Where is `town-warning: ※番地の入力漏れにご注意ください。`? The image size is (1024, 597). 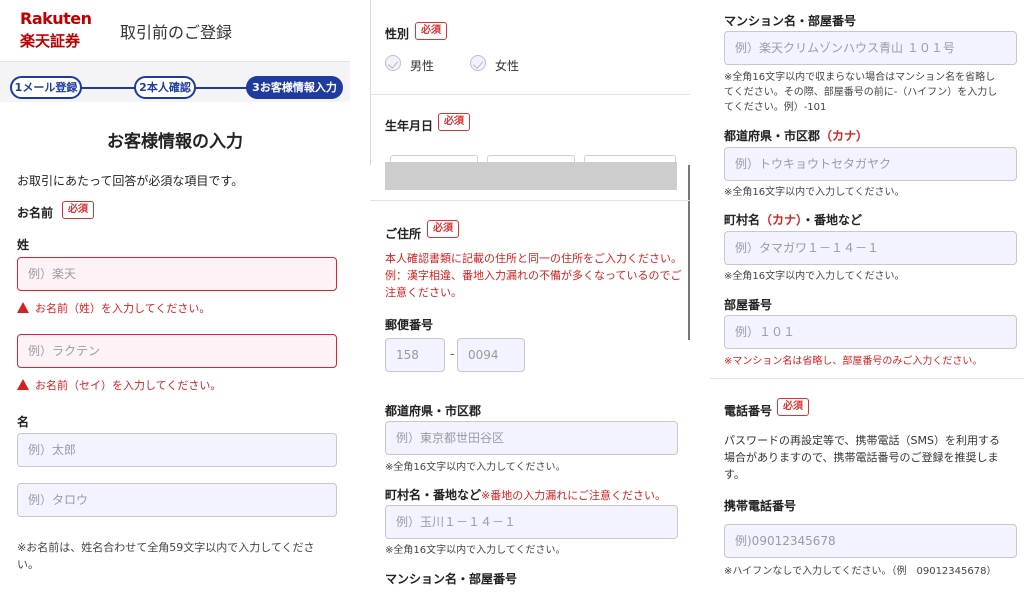
town-warning: ※番地の入力漏れにご注意ください。 is located at coordinates (574, 495).